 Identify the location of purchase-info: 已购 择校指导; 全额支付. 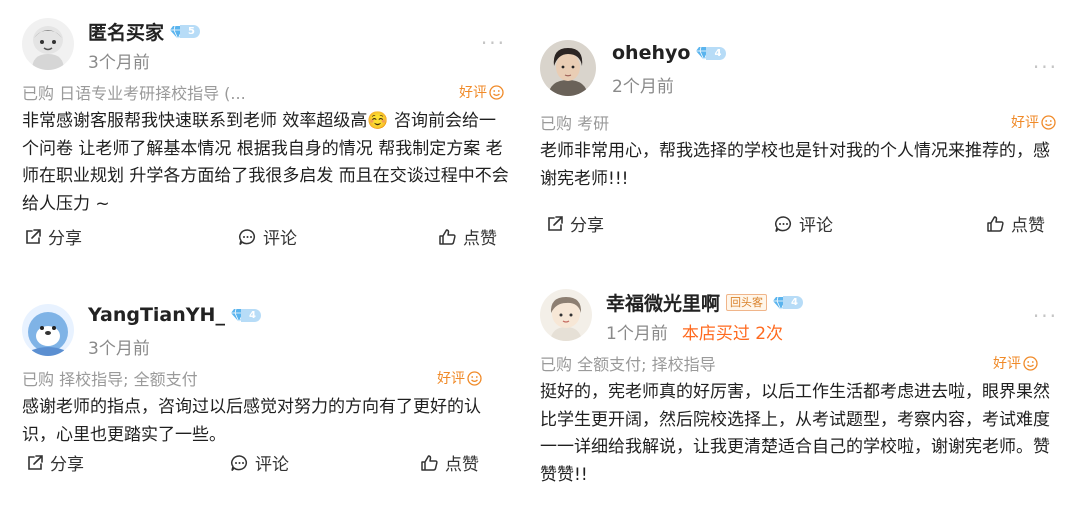
(110, 379).